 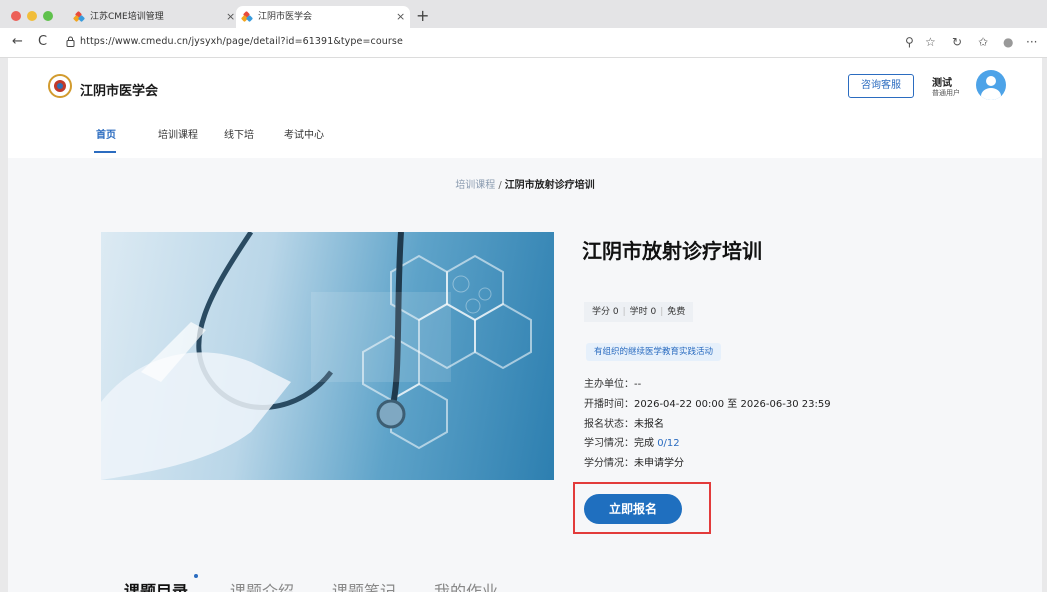 What do you see at coordinates (60, 86) in the screenshot?
I see `site-logo` at bounding box center [60, 86].